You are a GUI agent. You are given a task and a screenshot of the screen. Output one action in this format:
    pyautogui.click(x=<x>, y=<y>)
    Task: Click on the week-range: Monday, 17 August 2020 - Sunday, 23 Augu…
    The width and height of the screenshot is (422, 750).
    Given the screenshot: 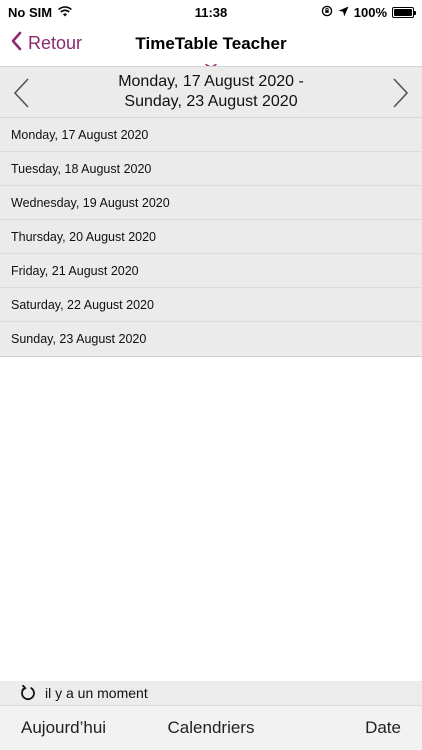 What is the action you would take?
    pyautogui.click(x=211, y=92)
    